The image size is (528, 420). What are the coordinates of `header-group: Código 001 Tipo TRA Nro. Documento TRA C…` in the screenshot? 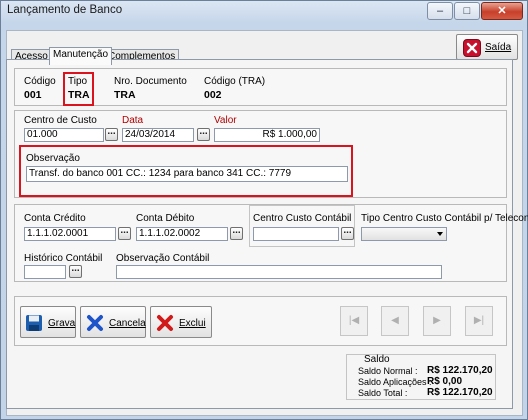 It's located at (260, 87).